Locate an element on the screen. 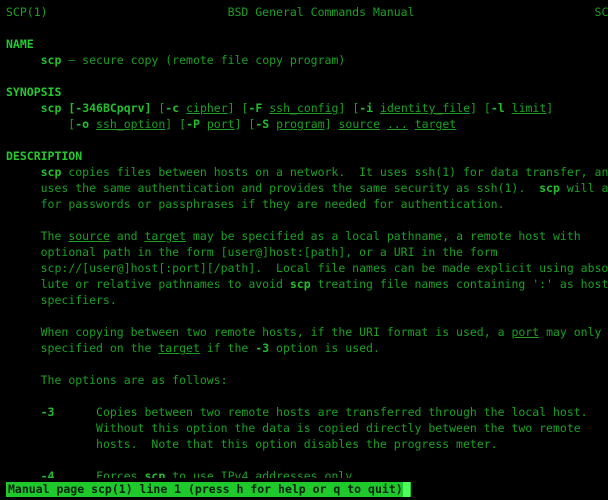 The image size is (608, 500). man-header-spacer-right is located at coordinates (505, 12).